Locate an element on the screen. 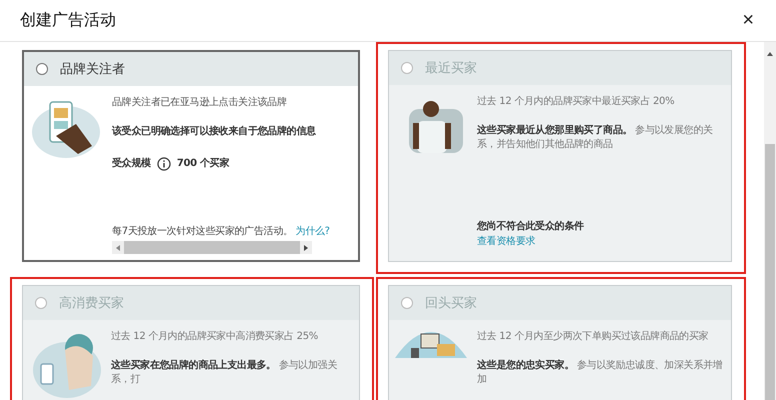 The image size is (776, 400). card-title: 最近买家 is located at coordinates (451, 68).